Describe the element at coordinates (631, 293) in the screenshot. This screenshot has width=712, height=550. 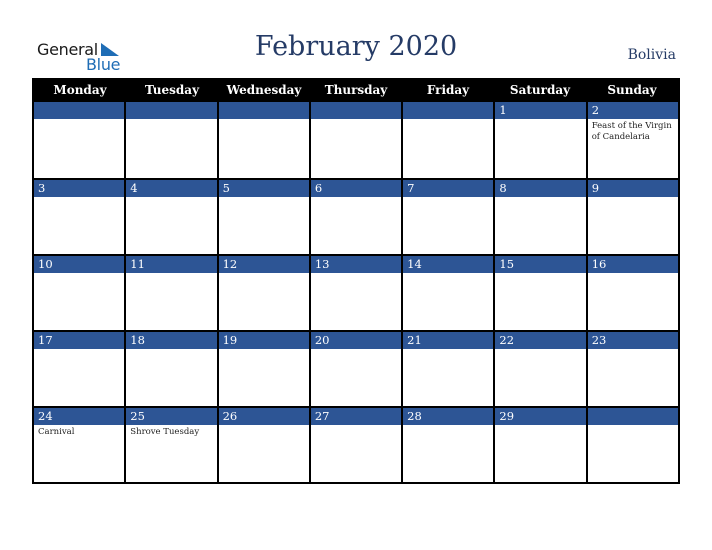
I see `day-cell: 16` at that location.